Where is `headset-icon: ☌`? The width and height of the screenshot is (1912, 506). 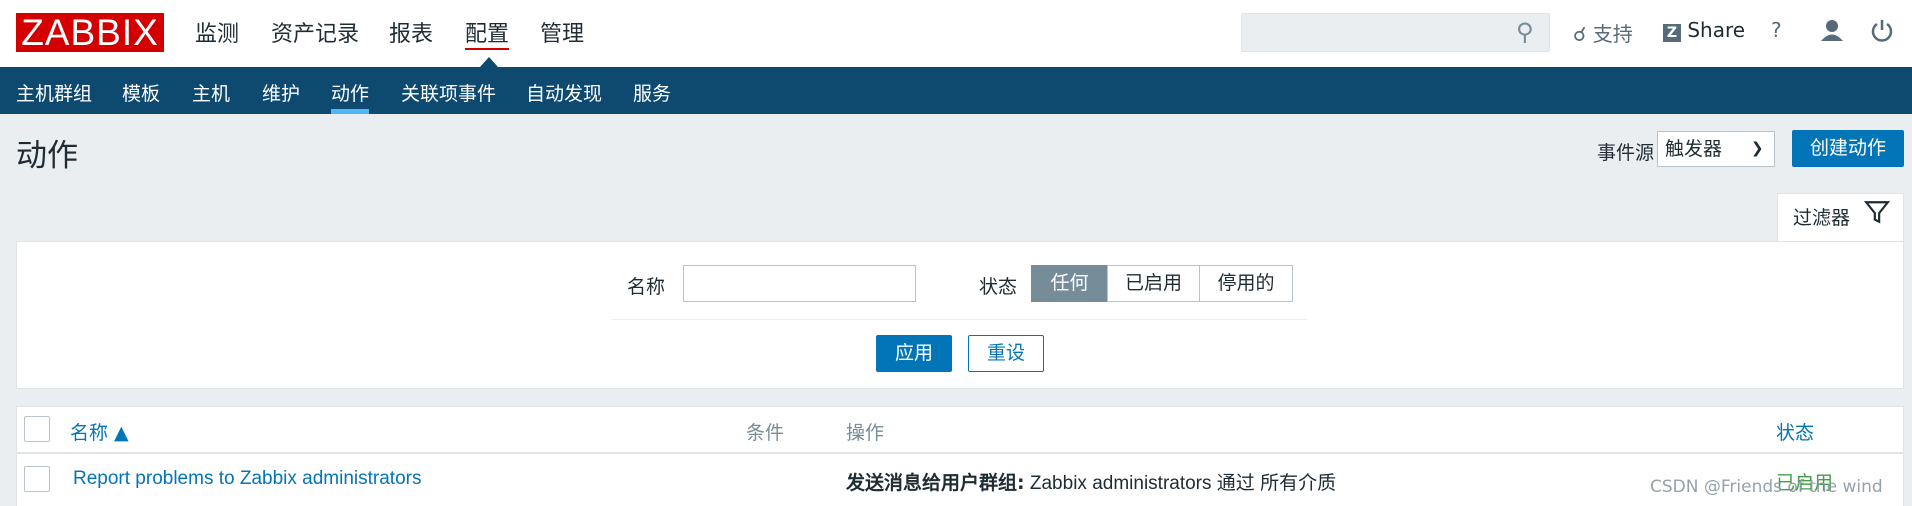
headset-icon: ☌ is located at coordinates (1580, 34).